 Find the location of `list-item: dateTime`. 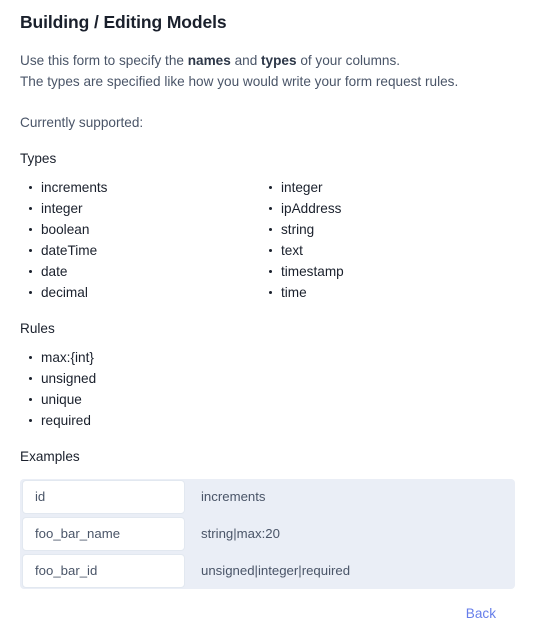

list-item: dateTime is located at coordinates (140, 250).